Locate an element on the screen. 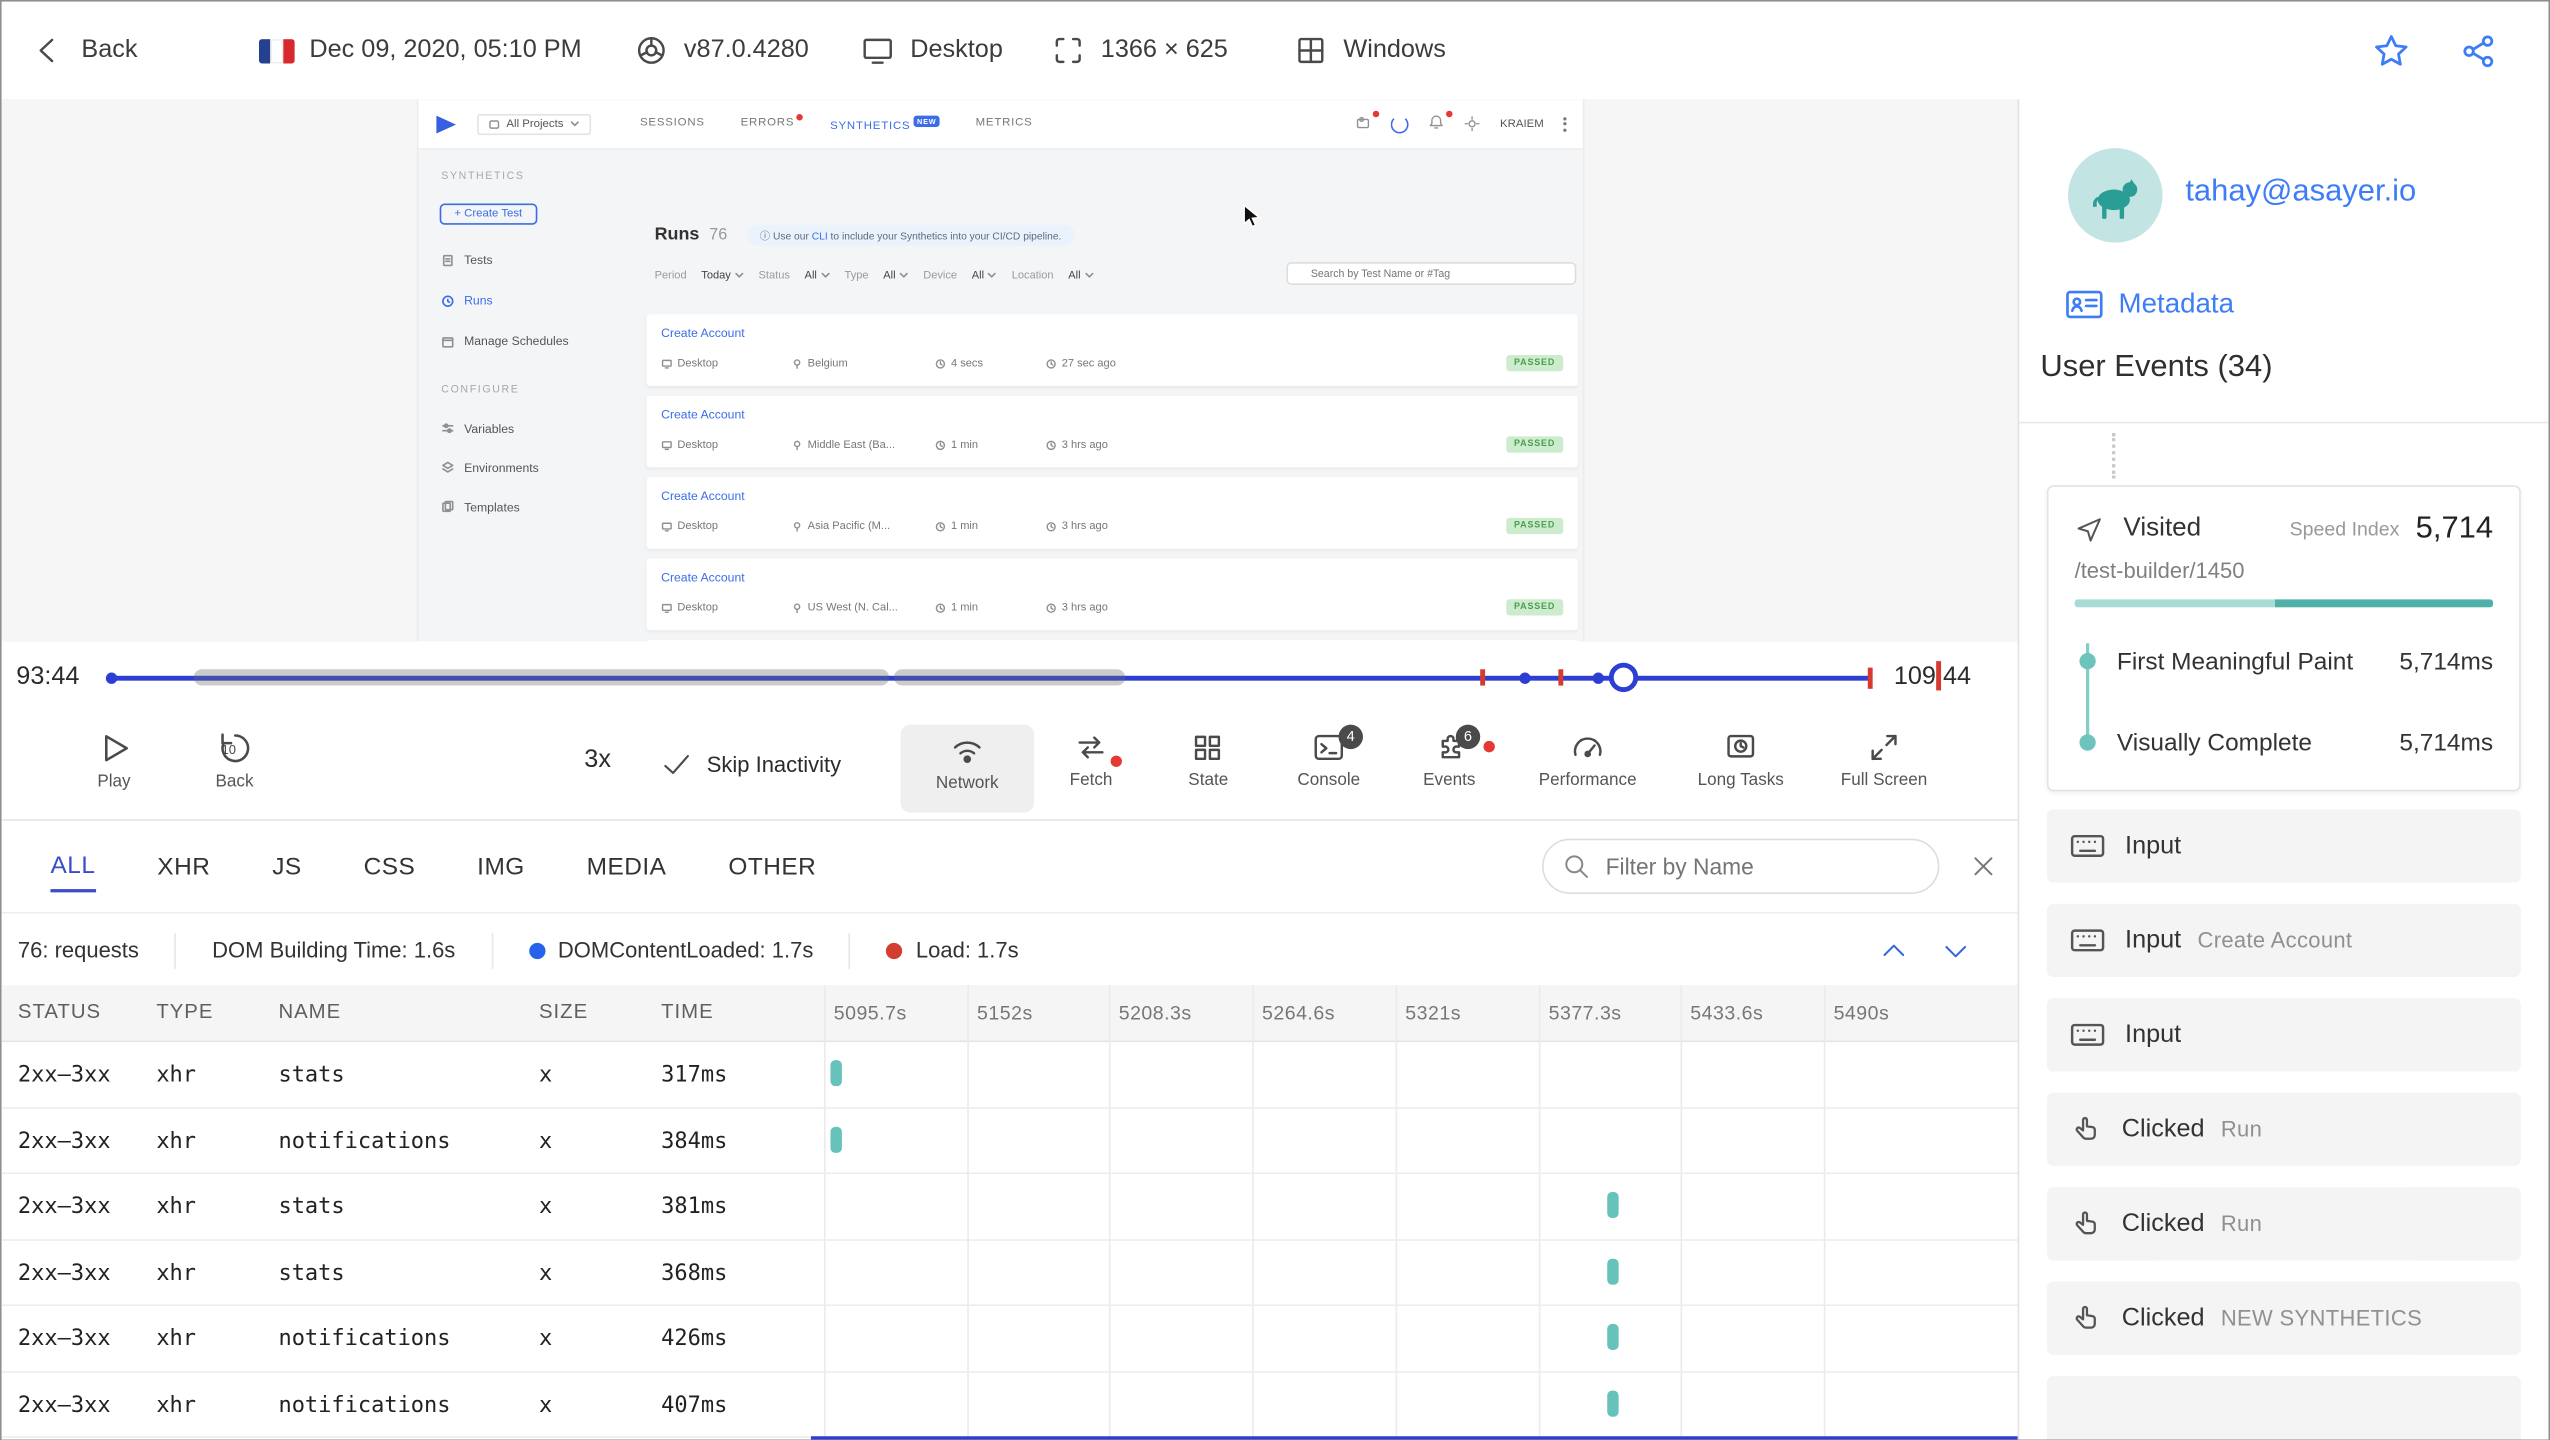 This screenshot has height=1440, width=2550. events-panel-button: 6 Events is located at coordinates (1449, 757).